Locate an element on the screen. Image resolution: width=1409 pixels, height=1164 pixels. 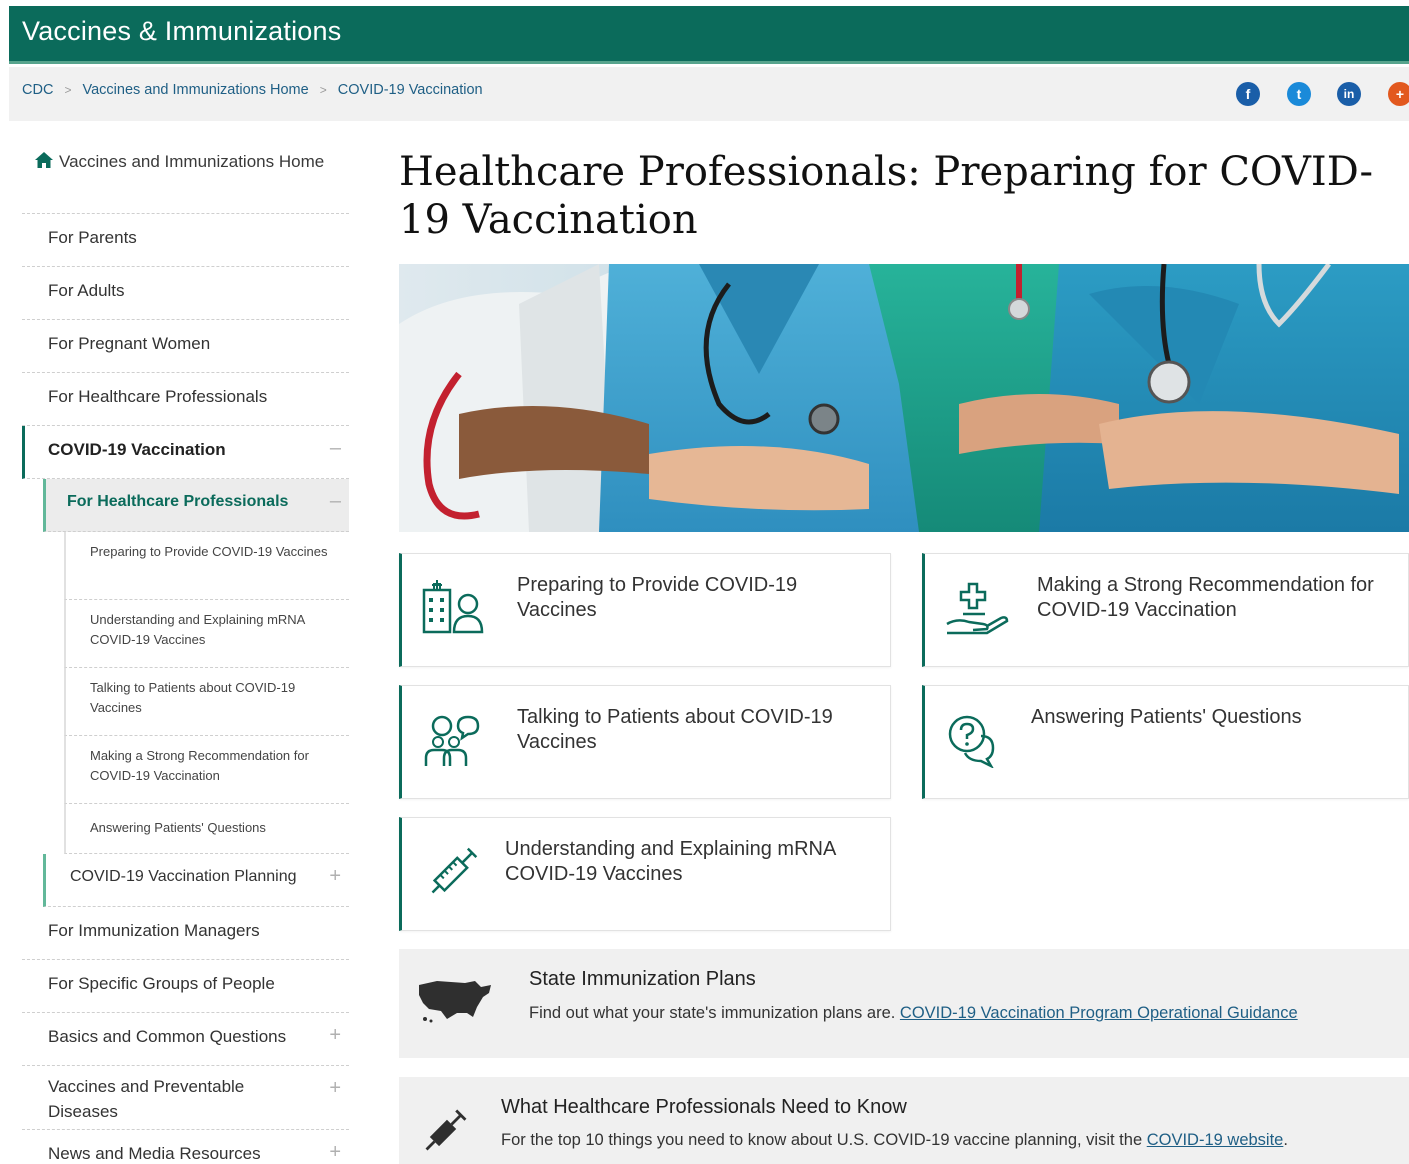
sidebar-item-covid-vaccination: COVID-19 Vaccination – is located at coordinates (185, 452).